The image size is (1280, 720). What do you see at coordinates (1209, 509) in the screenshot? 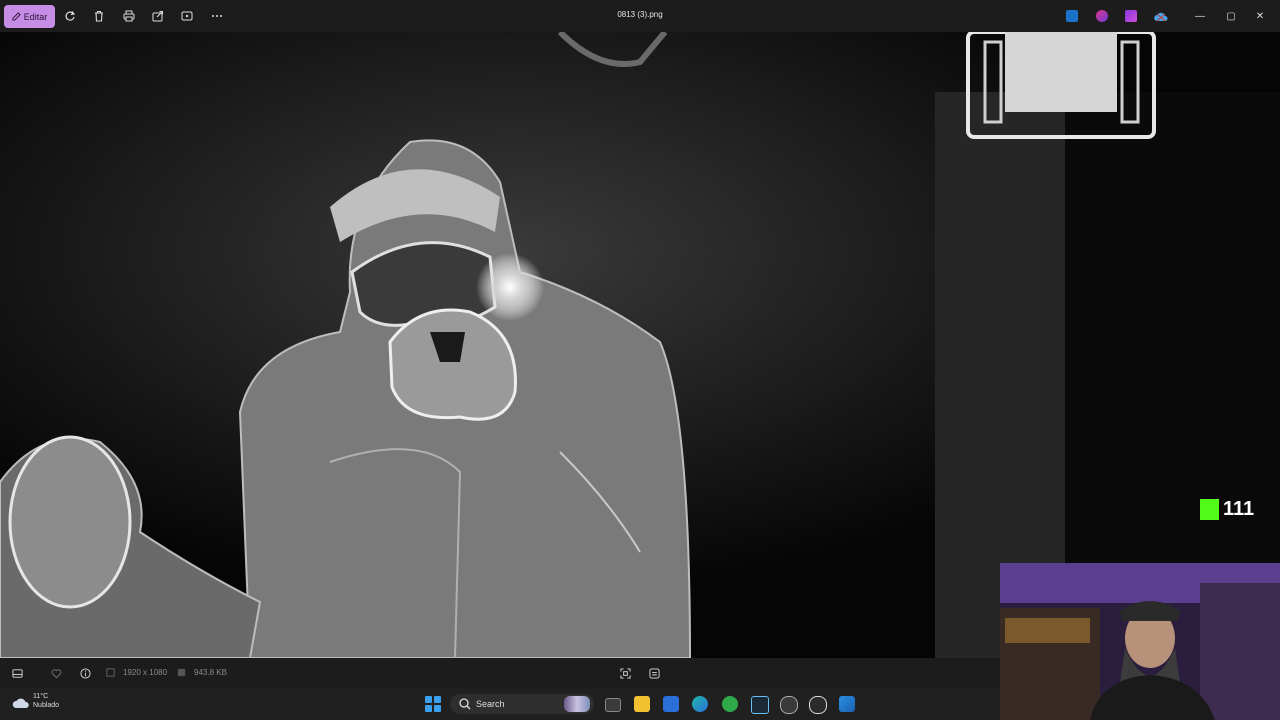
I see `kick-logo-icon` at bounding box center [1209, 509].